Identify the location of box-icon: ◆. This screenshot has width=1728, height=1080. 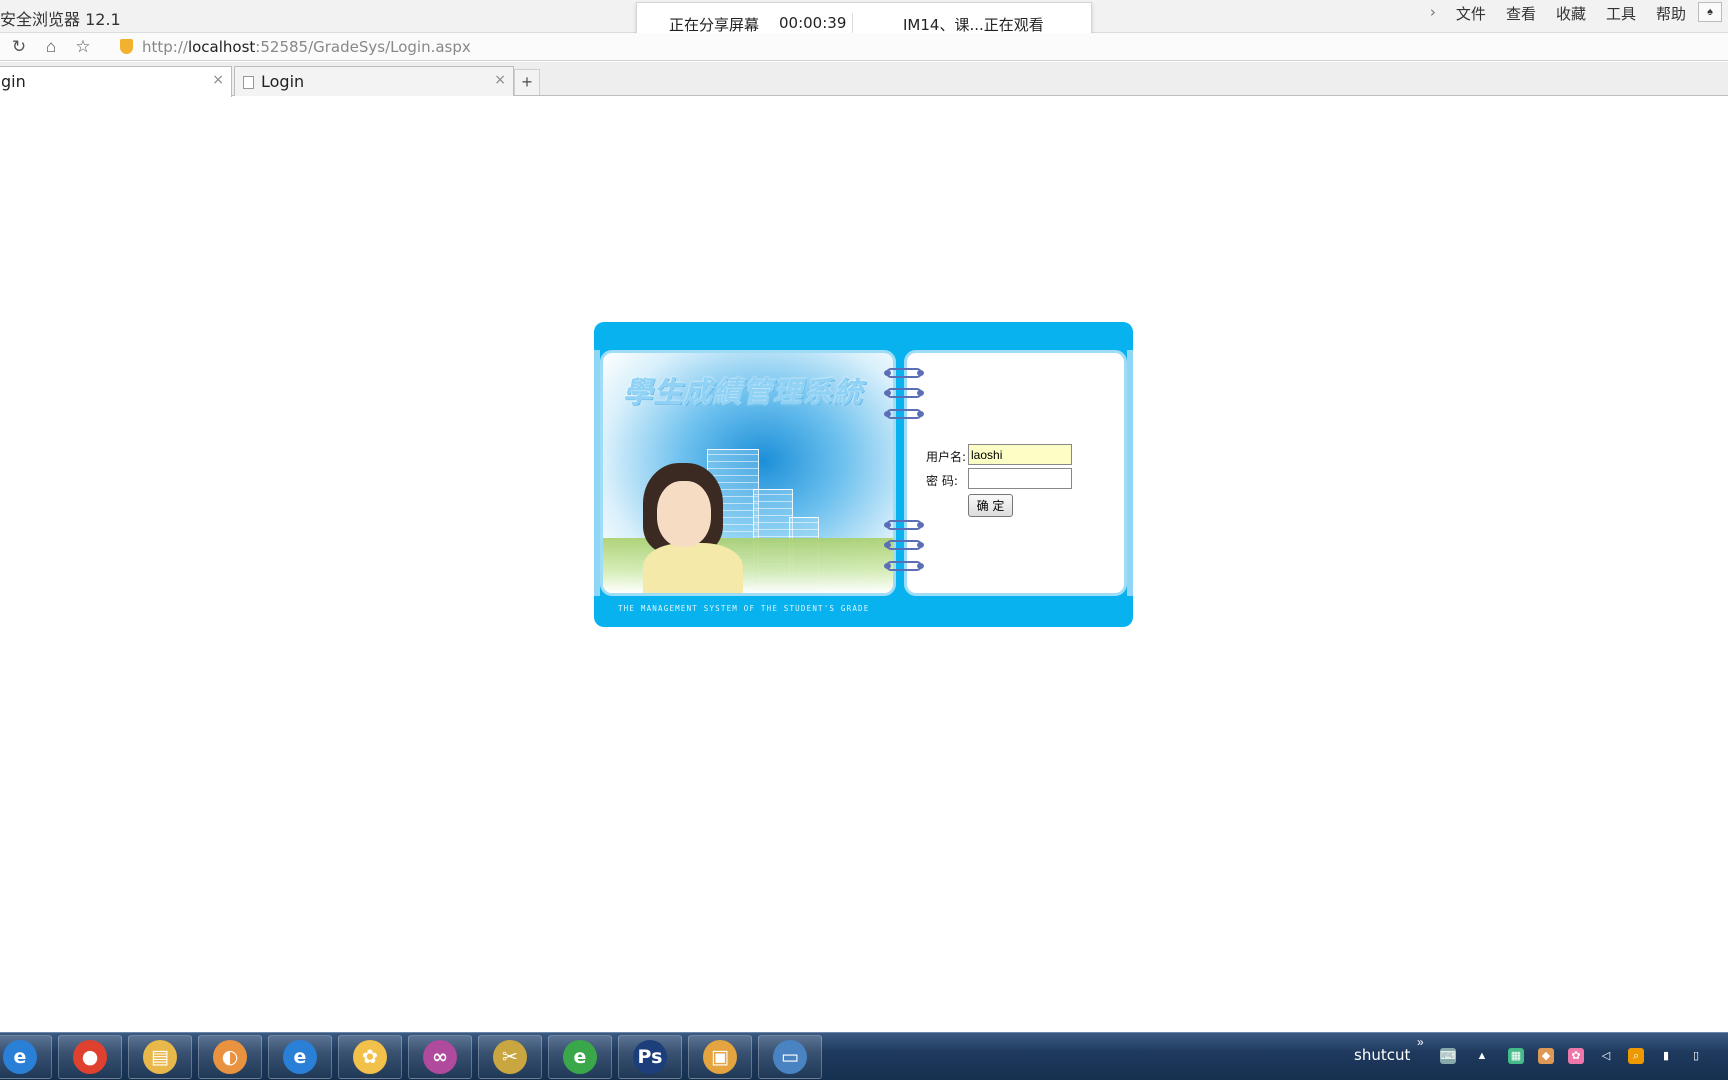
(1546, 1056).